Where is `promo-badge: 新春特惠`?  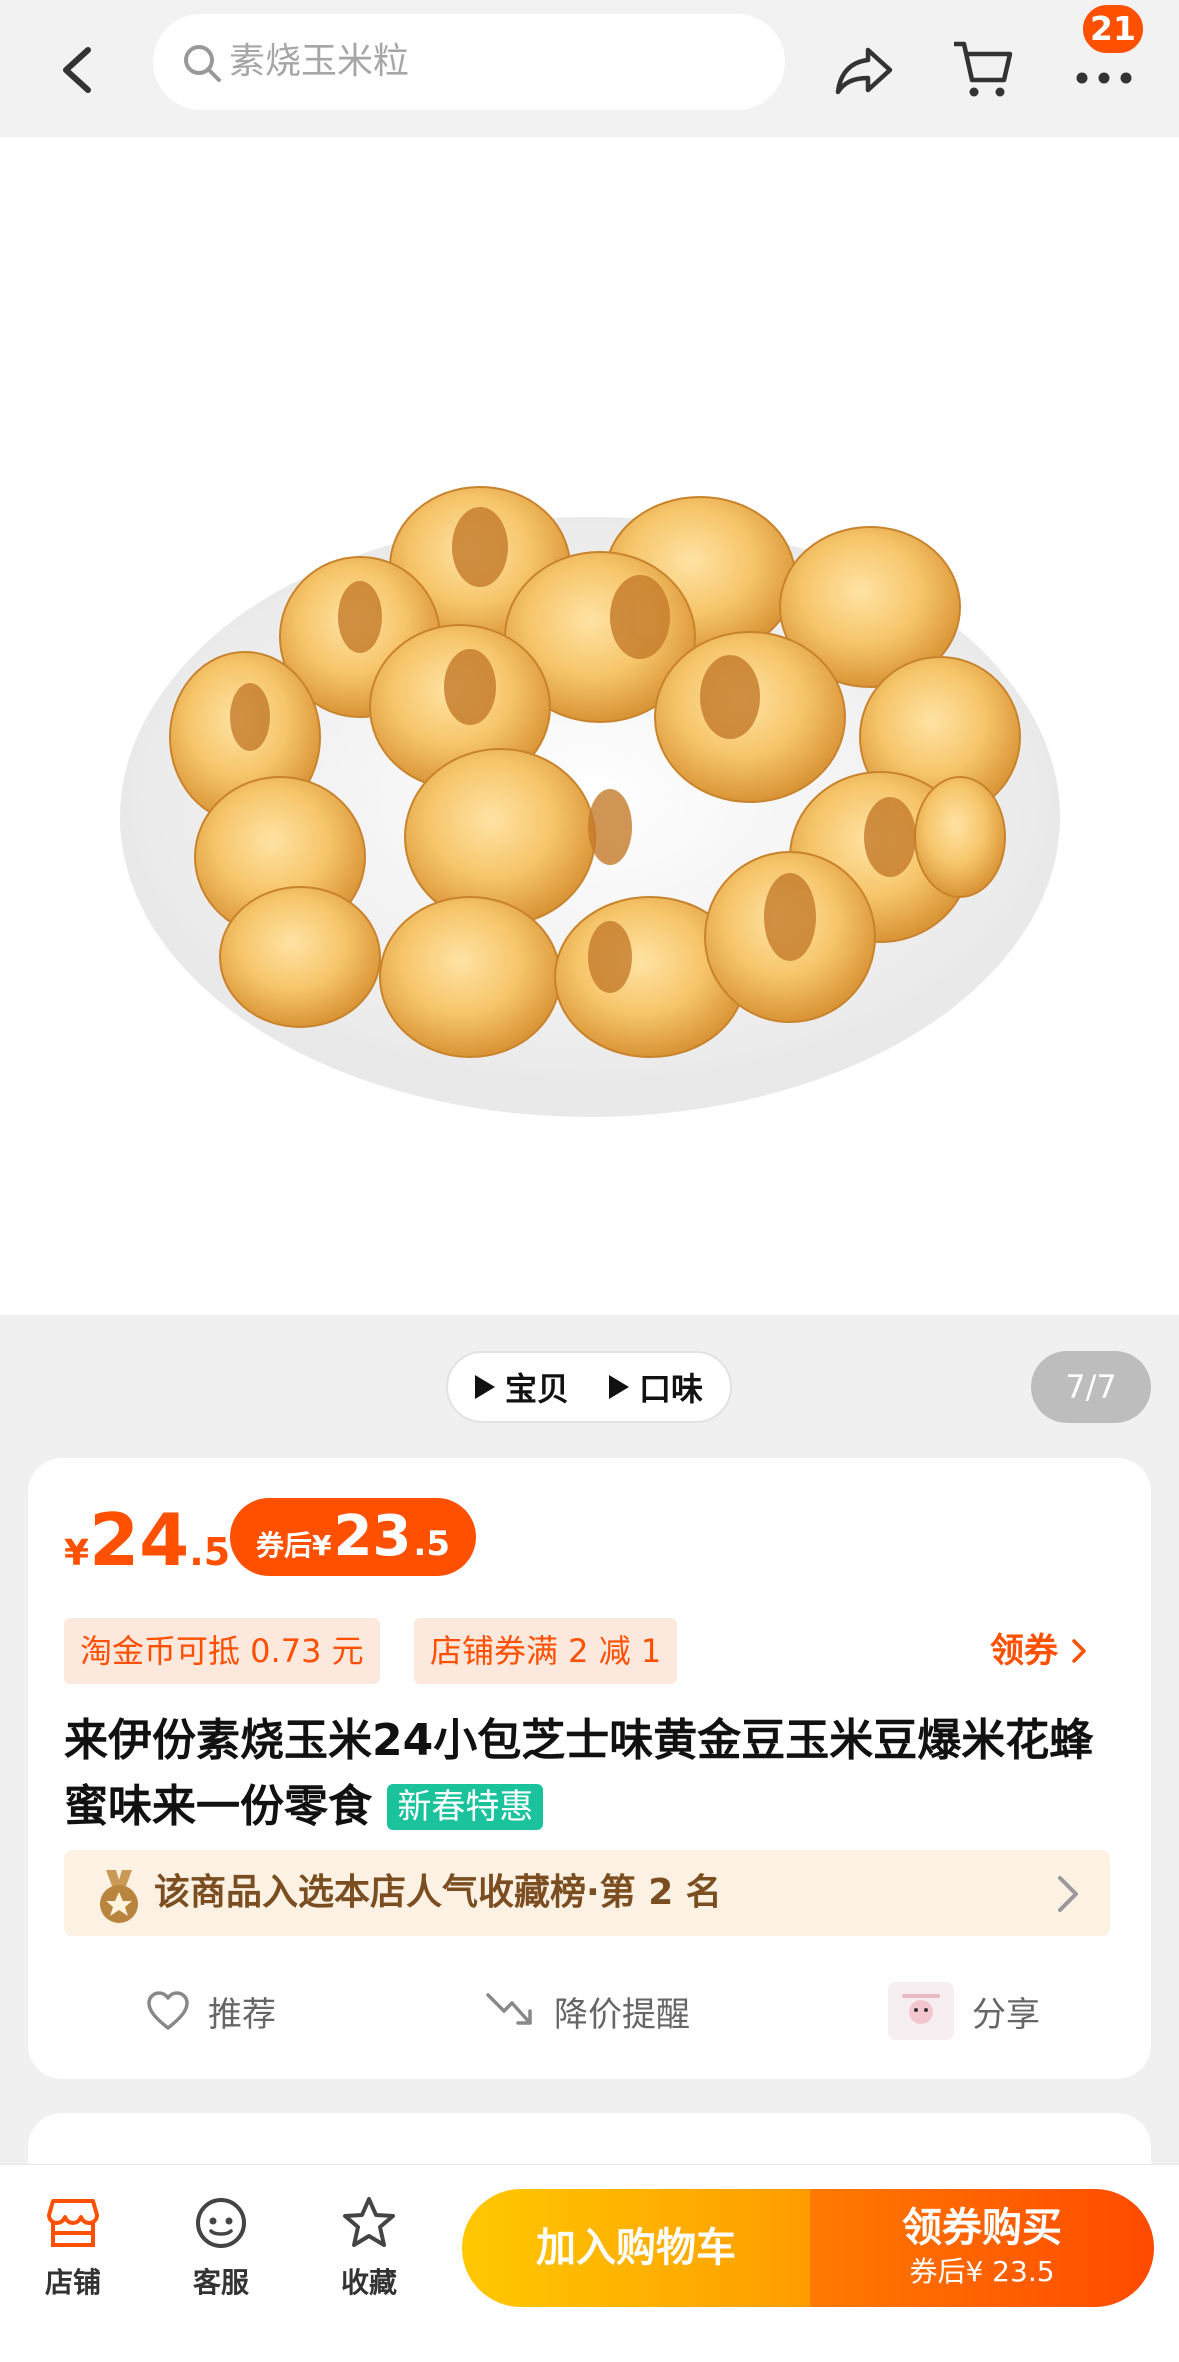 promo-badge: 新春特惠 is located at coordinates (465, 1807).